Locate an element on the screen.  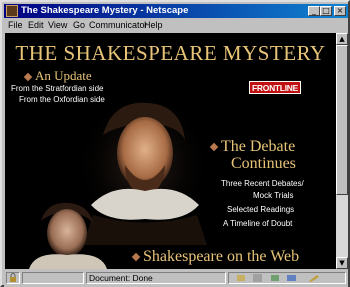
link-selected-readings: Selected Readings is located at coordinates (260, 209).